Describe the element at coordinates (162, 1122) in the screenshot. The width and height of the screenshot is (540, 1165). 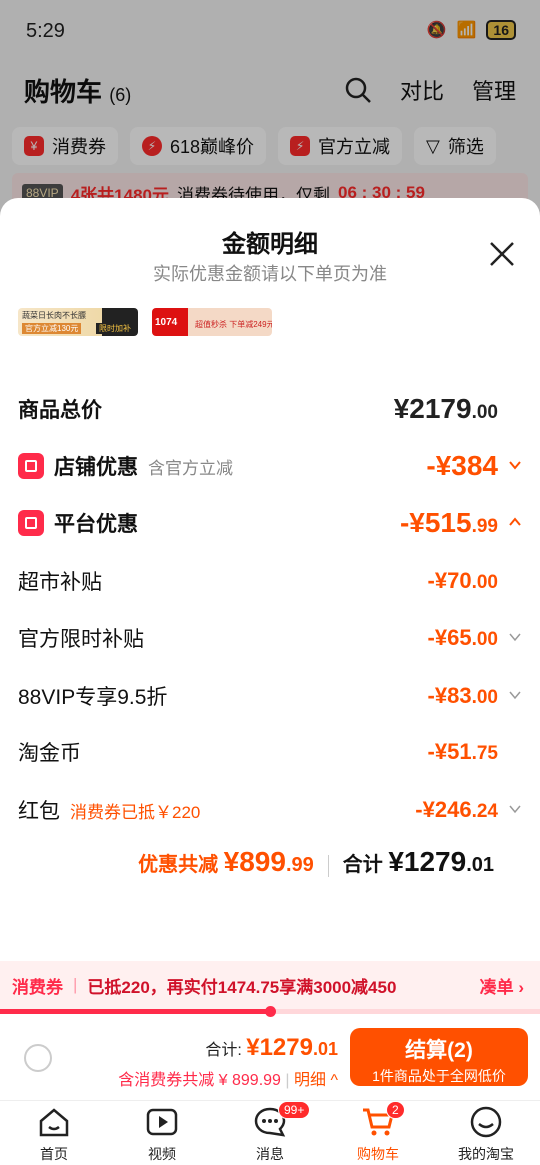
I see `video-icon` at that location.